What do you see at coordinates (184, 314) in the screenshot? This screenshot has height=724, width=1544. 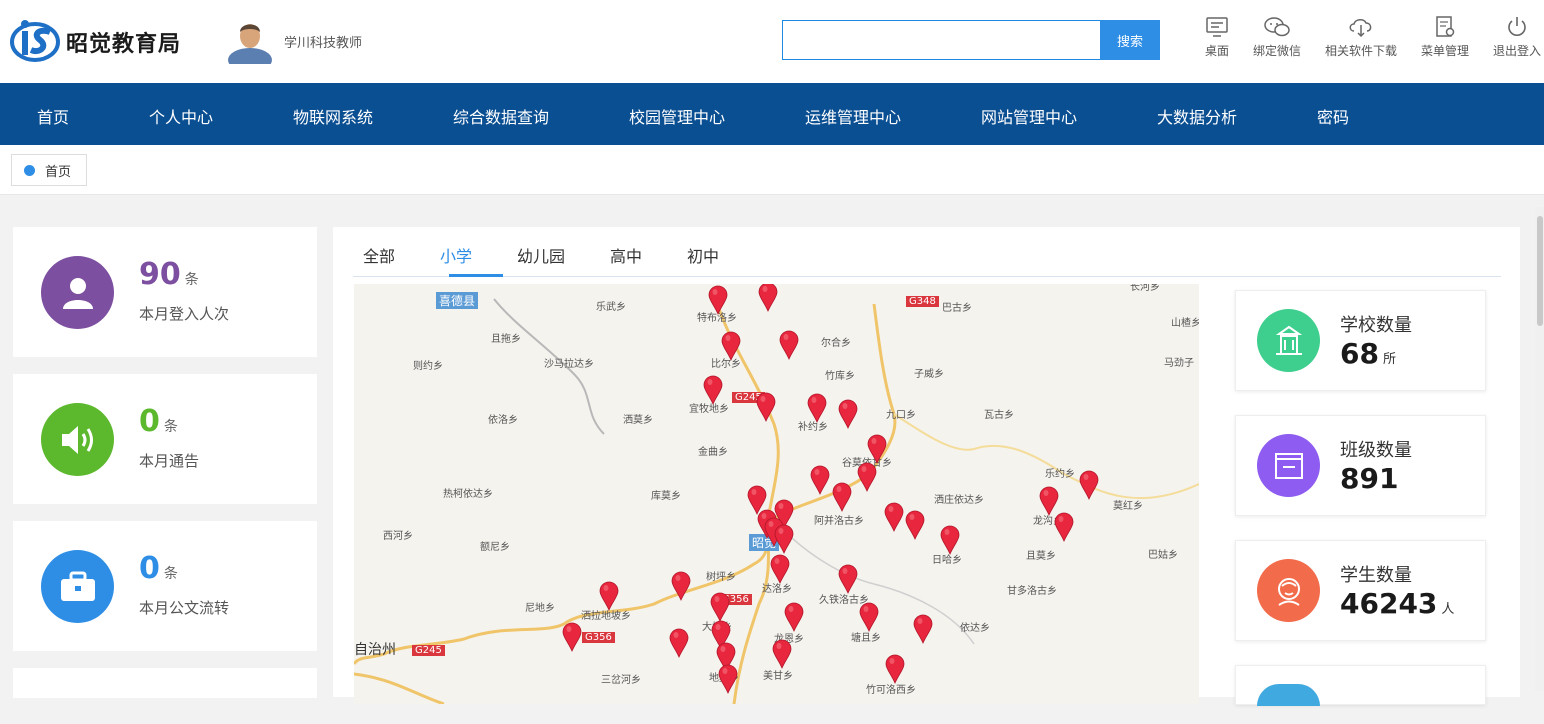 I see `stat-logins-label: 本月登入人次` at bounding box center [184, 314].